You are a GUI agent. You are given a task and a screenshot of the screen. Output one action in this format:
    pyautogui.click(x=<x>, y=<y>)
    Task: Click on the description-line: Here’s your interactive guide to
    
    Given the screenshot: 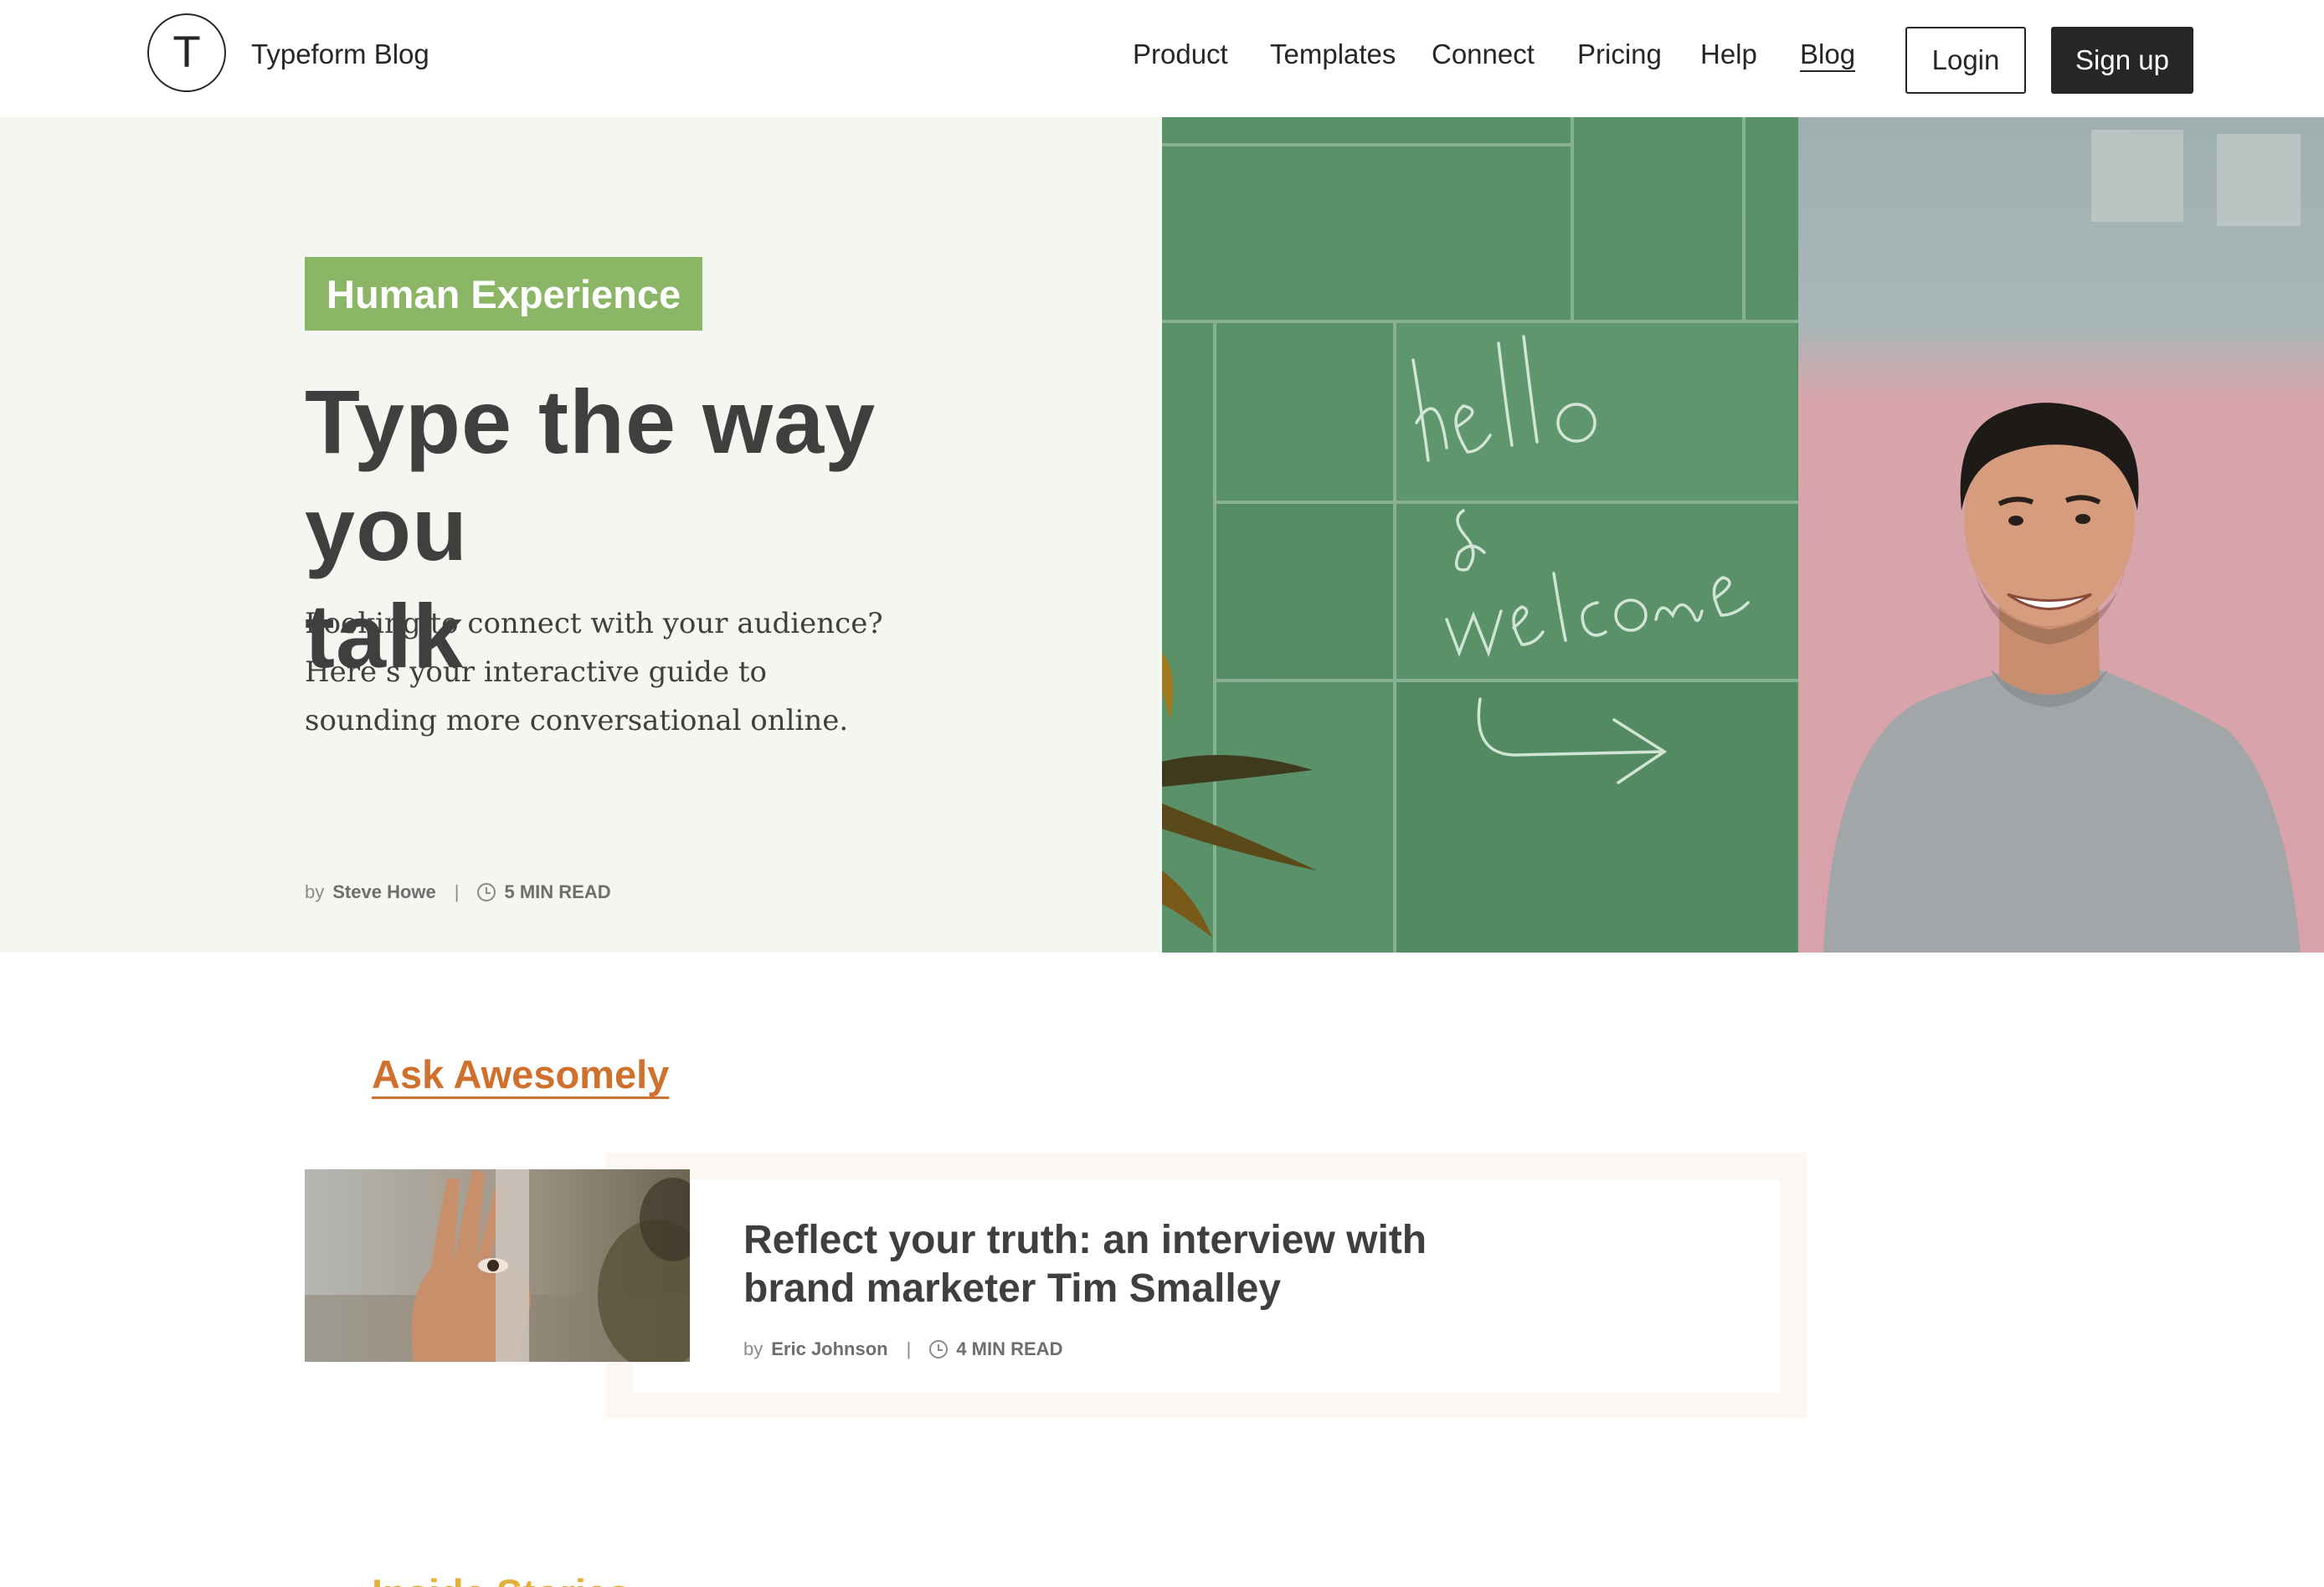 What is the action you would take?
    pyautogui.click(x=536, y=672)
    